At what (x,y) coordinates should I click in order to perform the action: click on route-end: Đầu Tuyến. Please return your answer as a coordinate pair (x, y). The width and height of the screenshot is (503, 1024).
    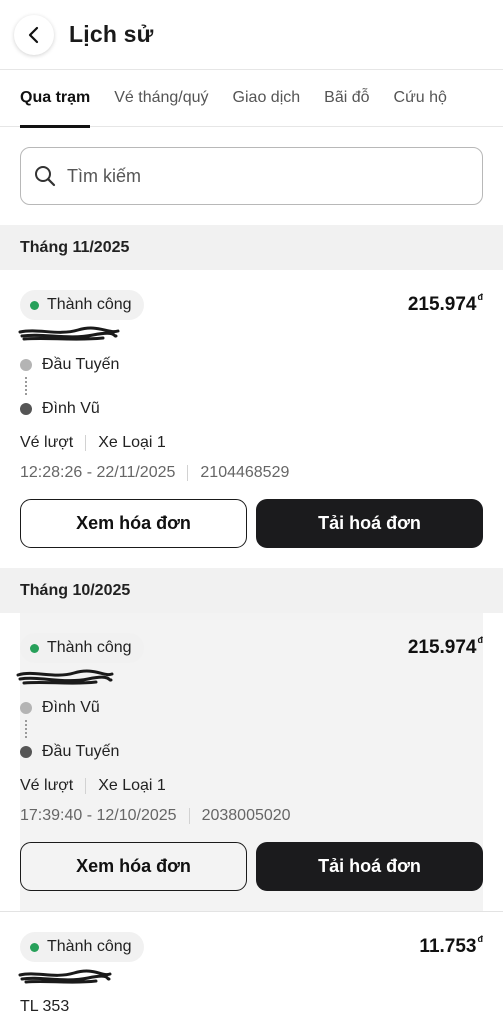
    Looking at the image, I should click on (69, 752).